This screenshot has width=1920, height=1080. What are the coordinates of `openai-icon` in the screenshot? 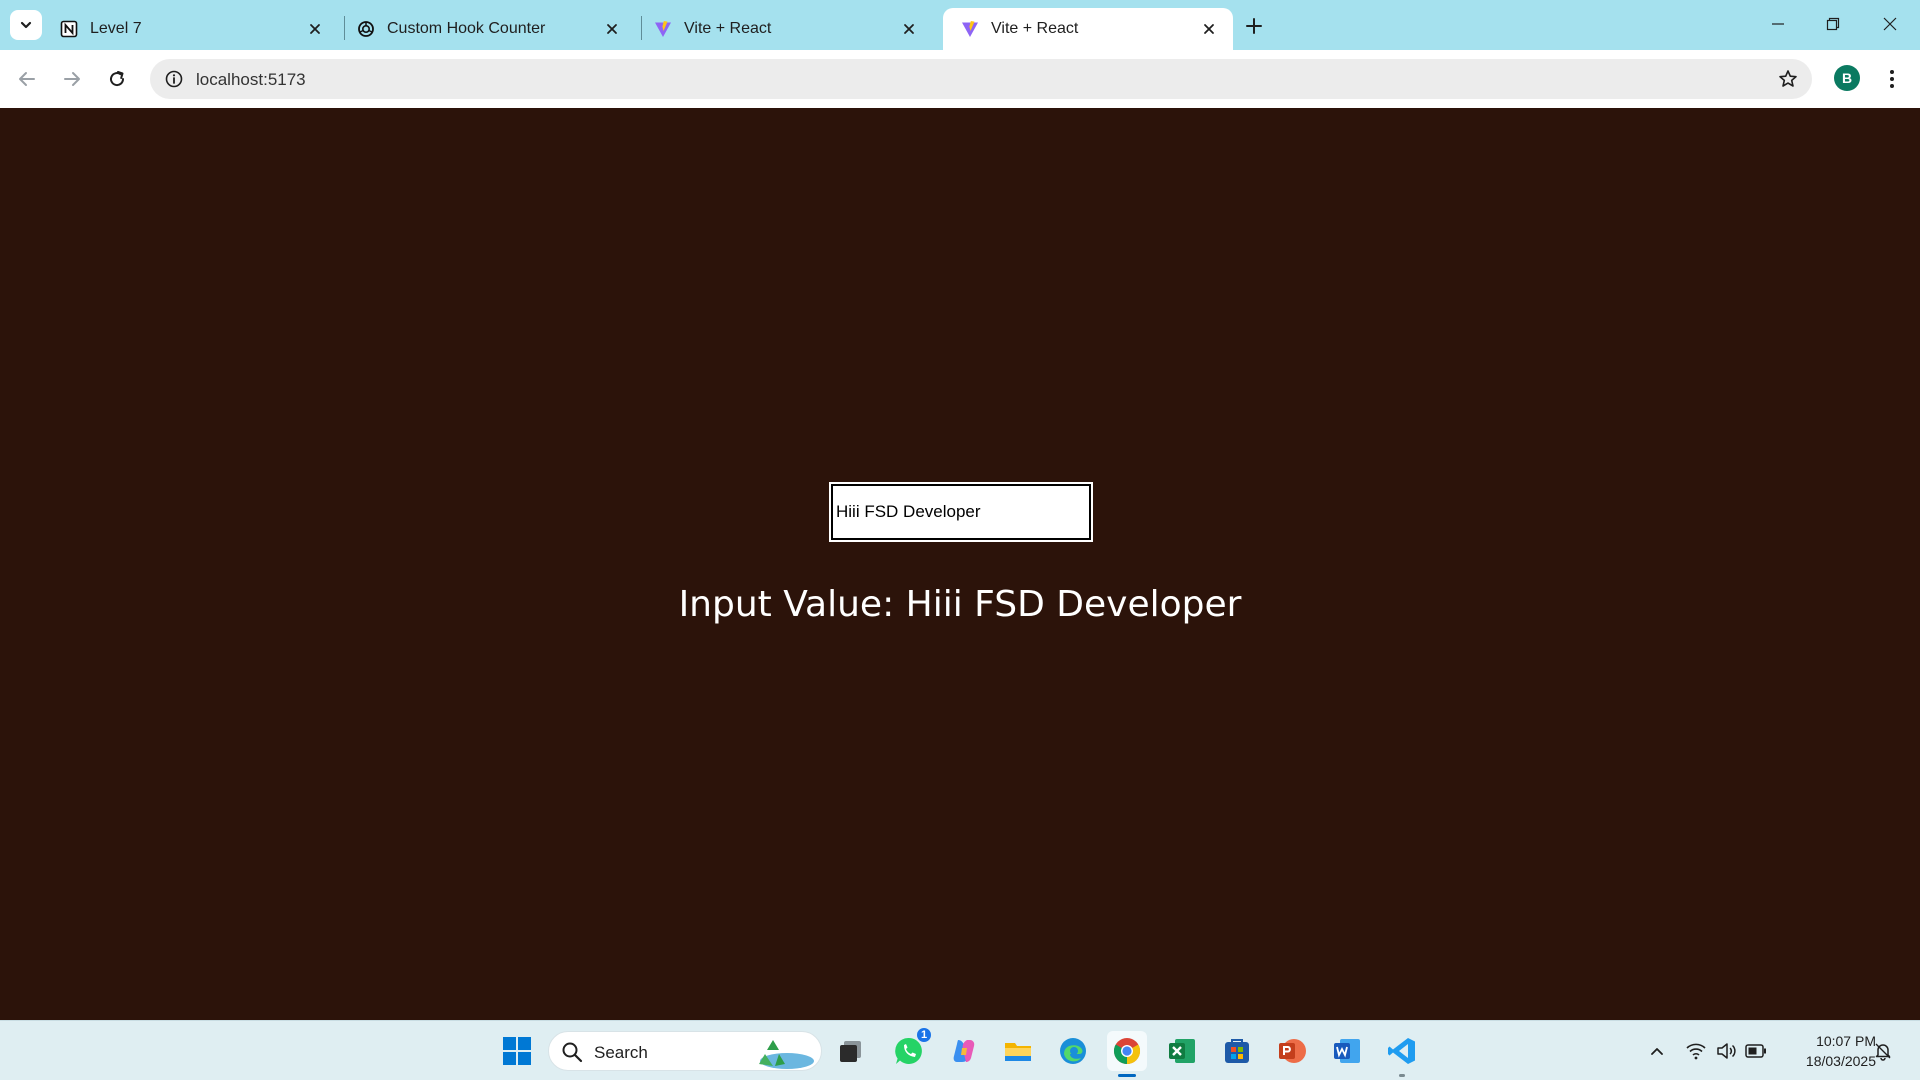 It's located at (366, 29).